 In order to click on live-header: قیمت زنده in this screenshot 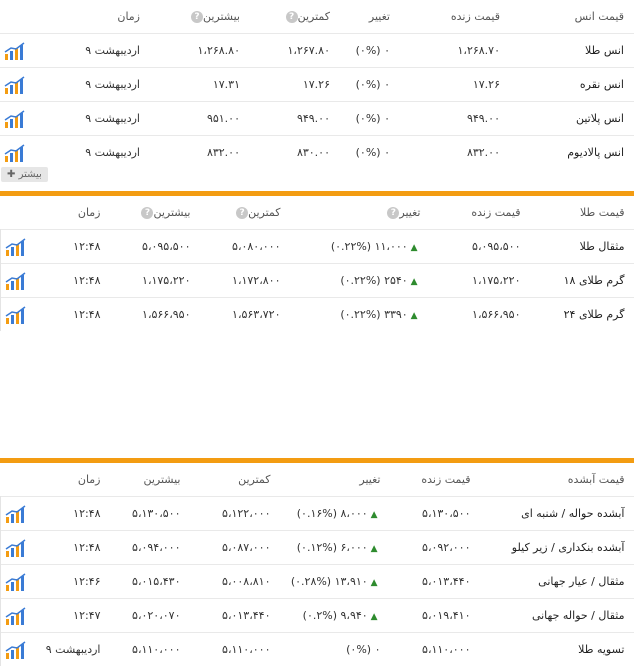, I will do `click(496, 212)`.